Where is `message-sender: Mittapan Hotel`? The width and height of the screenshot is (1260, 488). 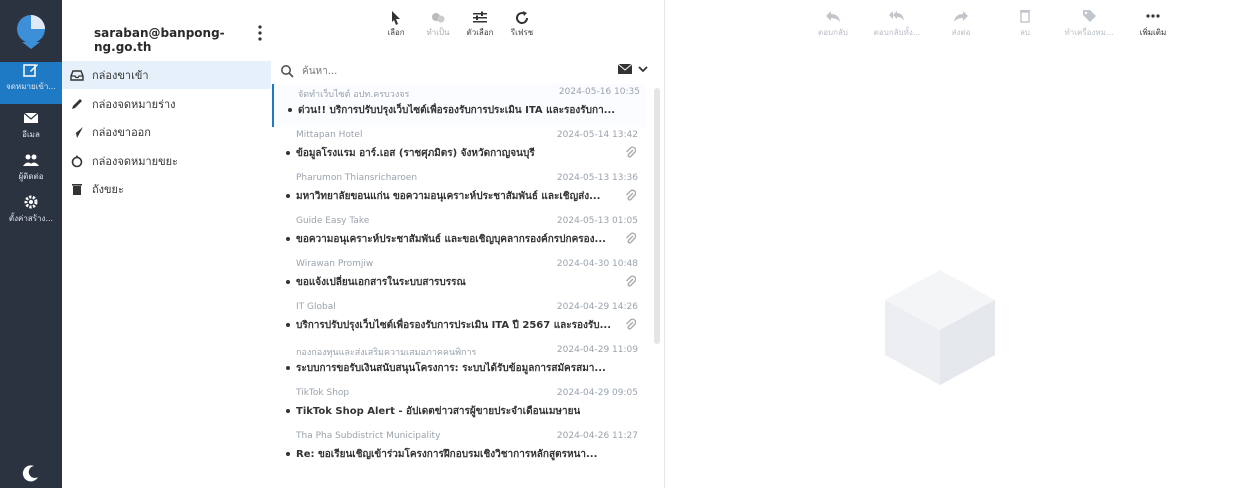 message-sender: Mittapan Hotel is located at coordinates (329, 135).